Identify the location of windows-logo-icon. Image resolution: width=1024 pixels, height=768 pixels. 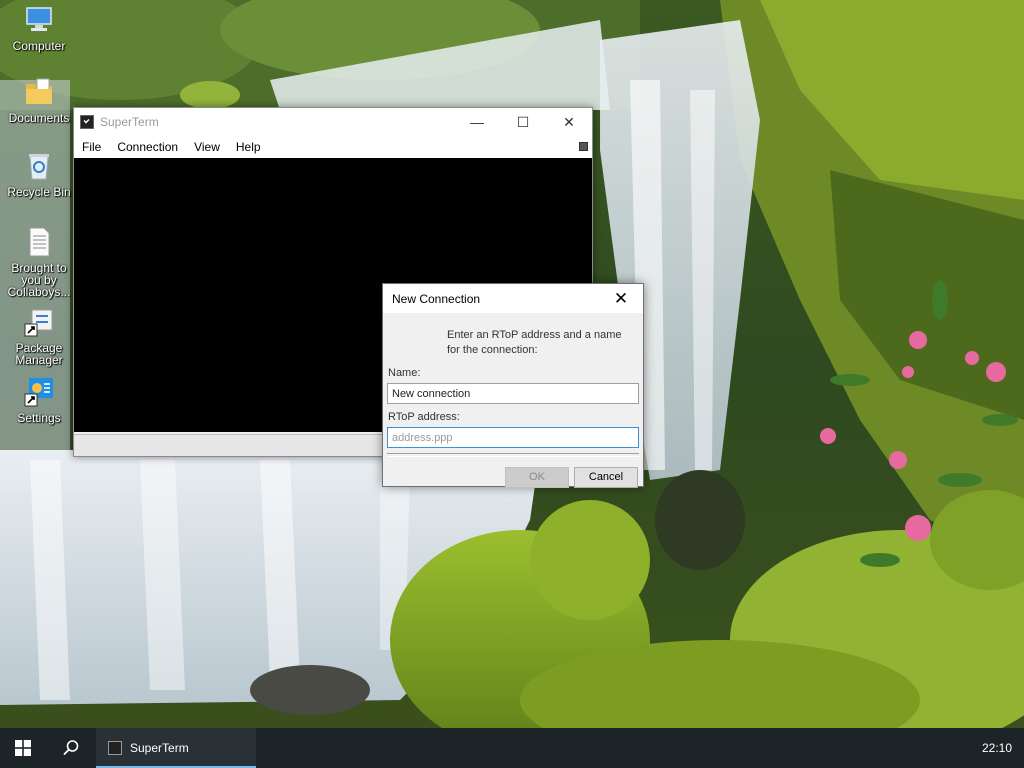
(23, 748).